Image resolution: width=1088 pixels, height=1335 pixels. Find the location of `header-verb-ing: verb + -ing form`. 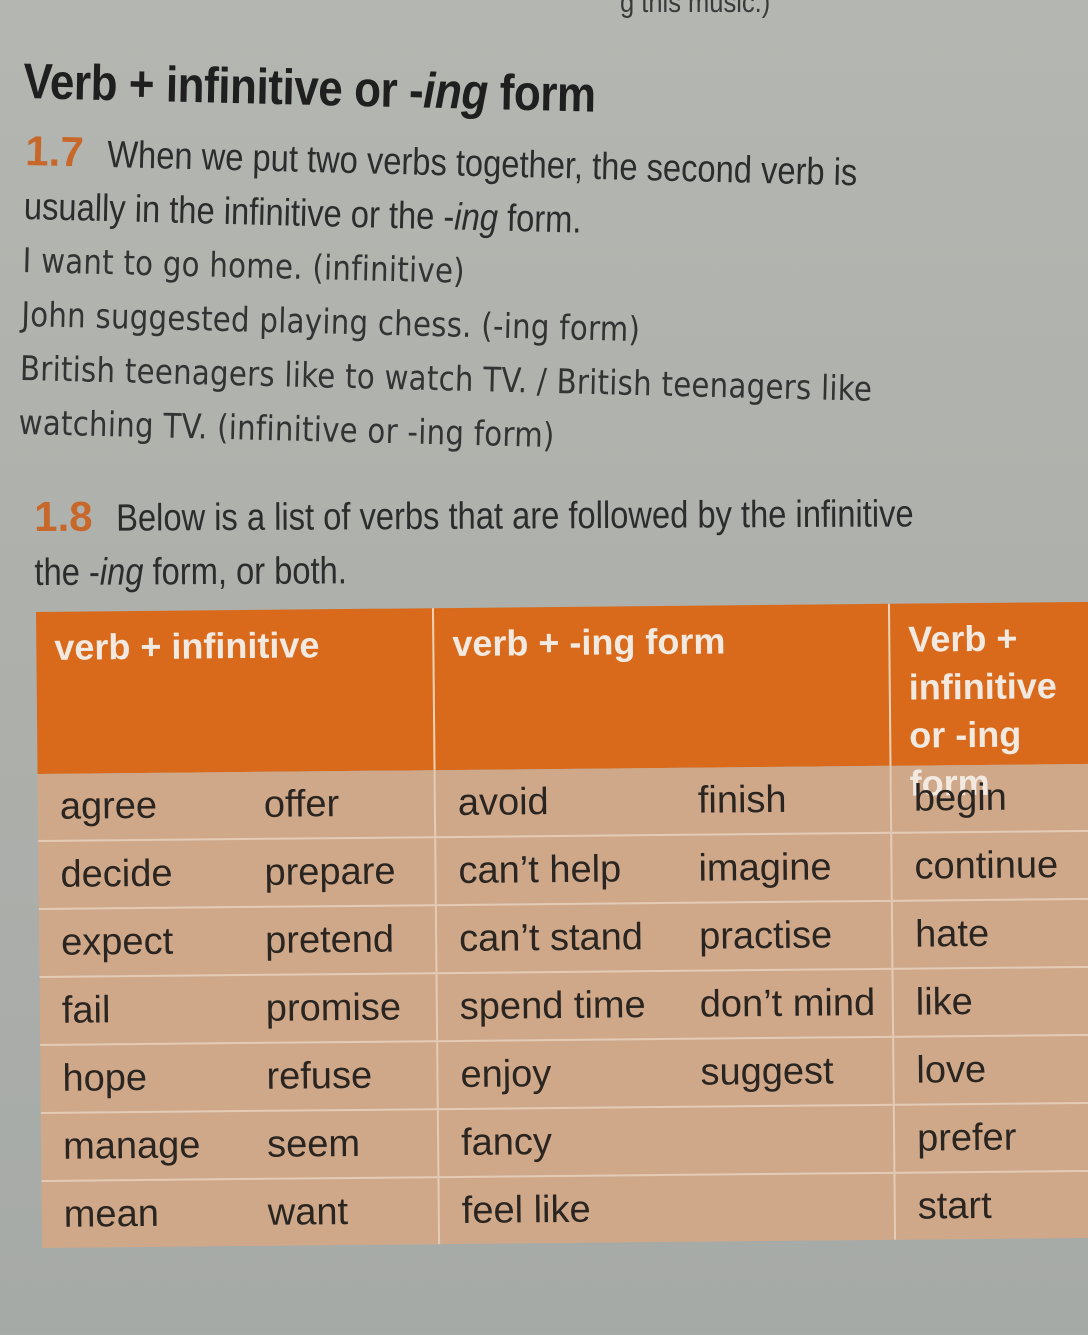

header-verb-ing: verb + -ing form is located at coordinates (662, 687).